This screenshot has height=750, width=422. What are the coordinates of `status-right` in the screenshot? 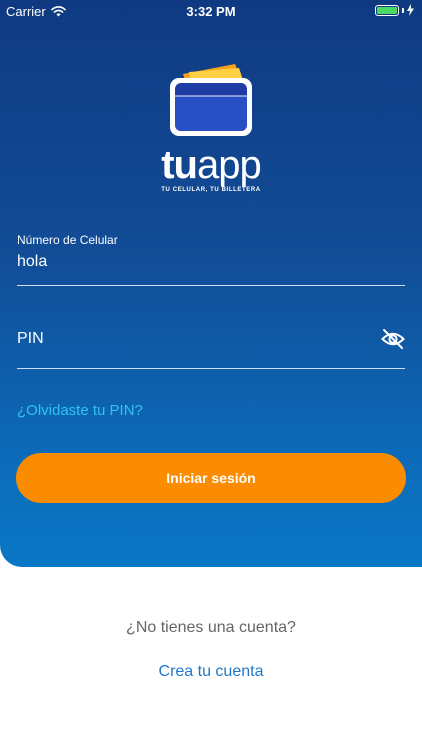 It's located at (394, 10).